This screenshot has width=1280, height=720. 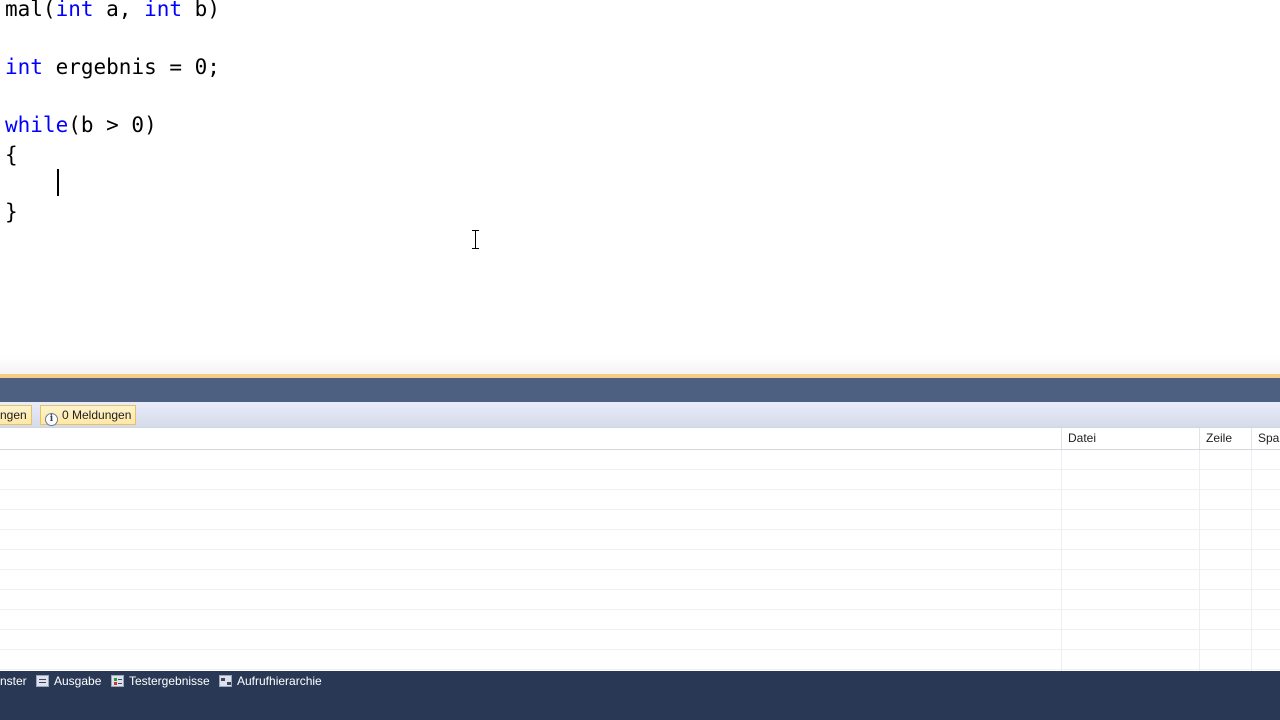 I want to click on error-list-header: Datei Zeile Spal, so click(x=640, y=439).